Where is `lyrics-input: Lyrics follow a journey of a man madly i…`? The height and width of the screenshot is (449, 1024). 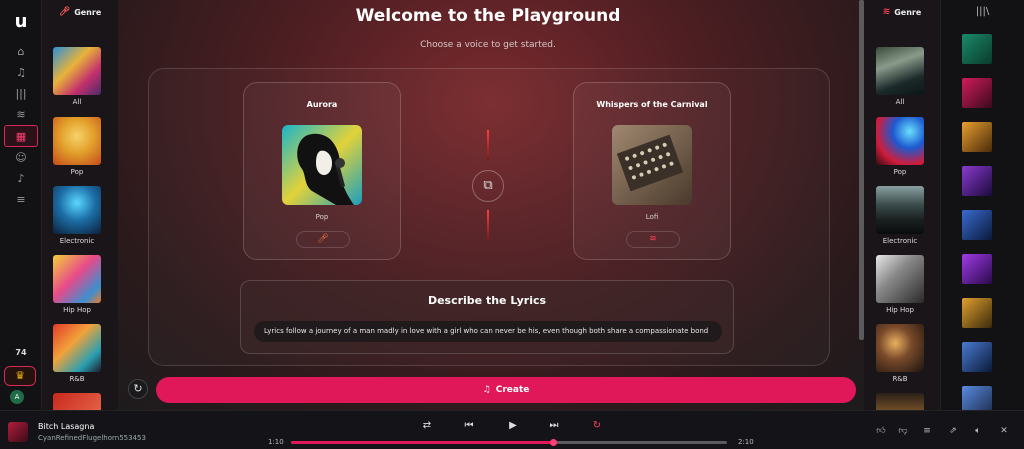 lyrics-input: Lyrics follow a journey of a man madly i… is located at coordinates (488, 331).